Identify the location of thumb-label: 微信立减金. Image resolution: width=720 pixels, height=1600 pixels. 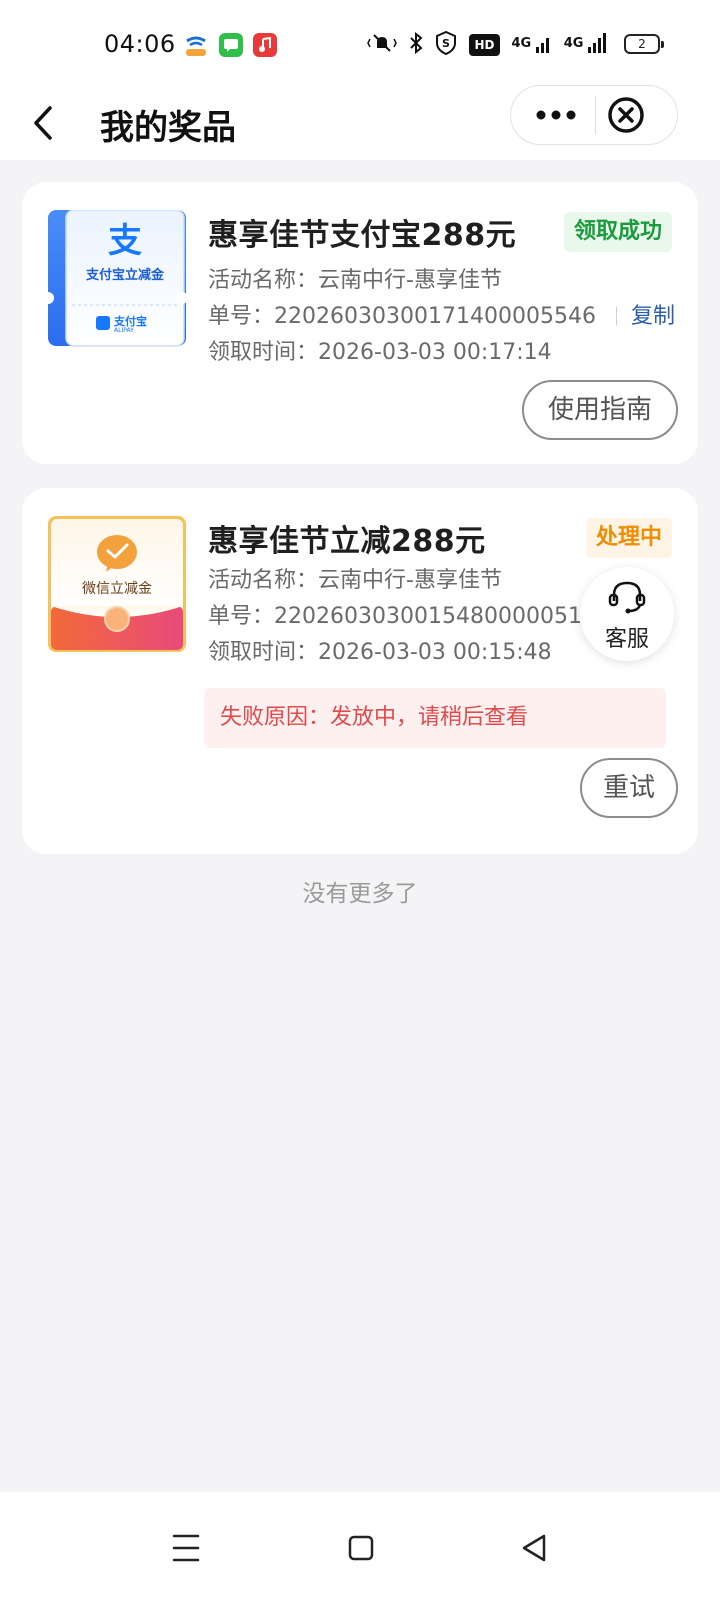
(117, 589).